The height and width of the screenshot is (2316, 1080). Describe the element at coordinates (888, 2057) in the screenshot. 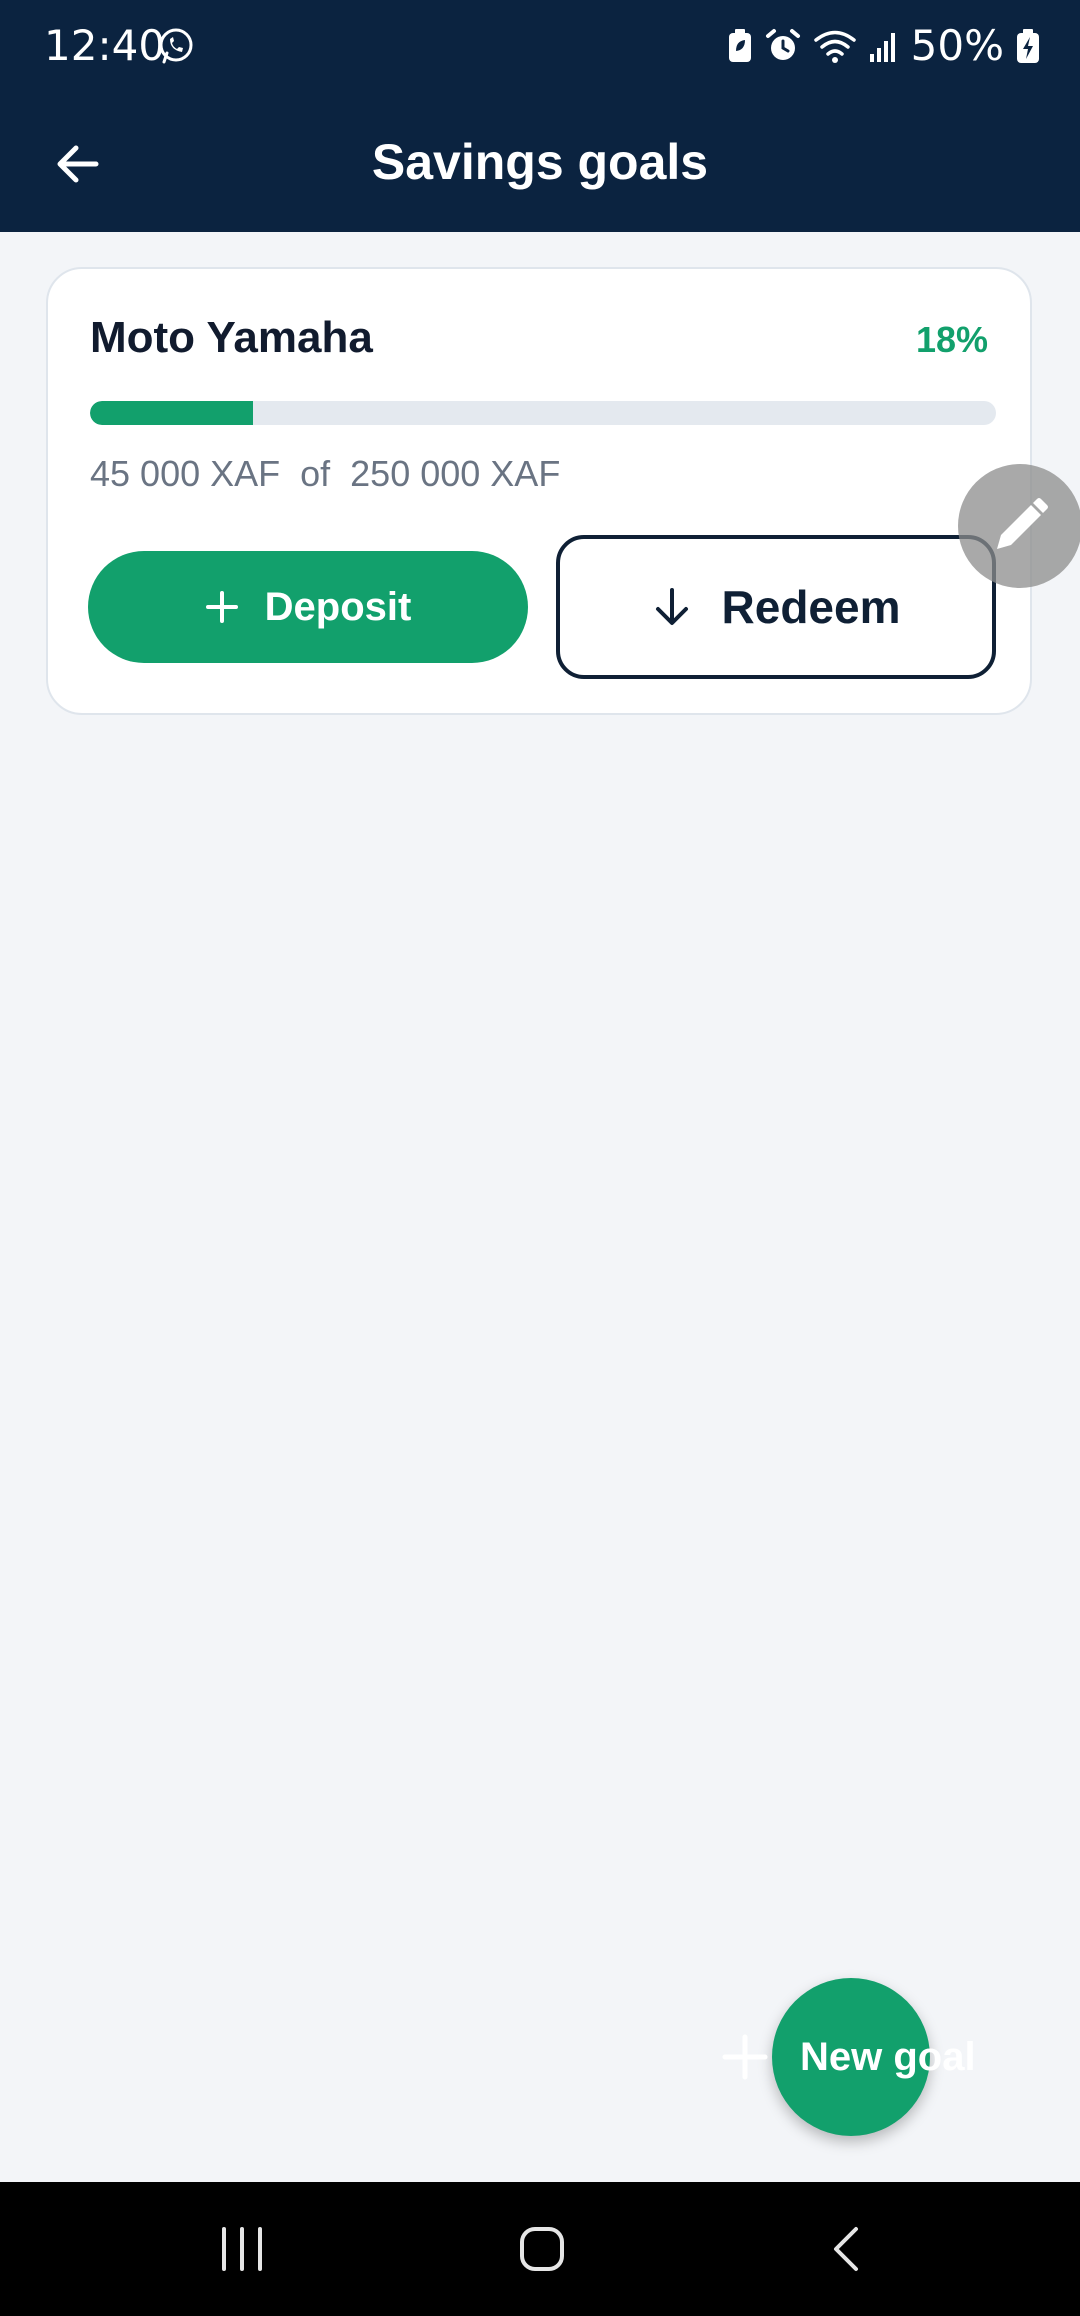

I see `new-goal-label: New goal` at that location.